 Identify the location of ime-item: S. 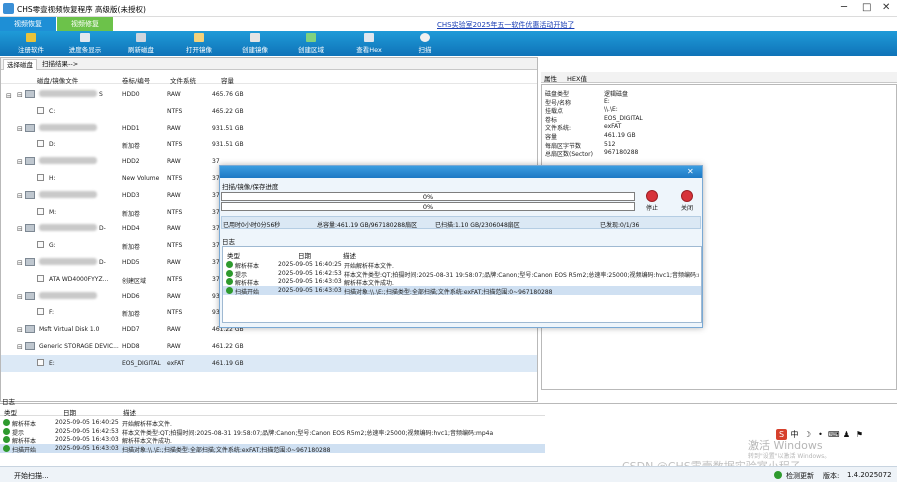
(781, 434).